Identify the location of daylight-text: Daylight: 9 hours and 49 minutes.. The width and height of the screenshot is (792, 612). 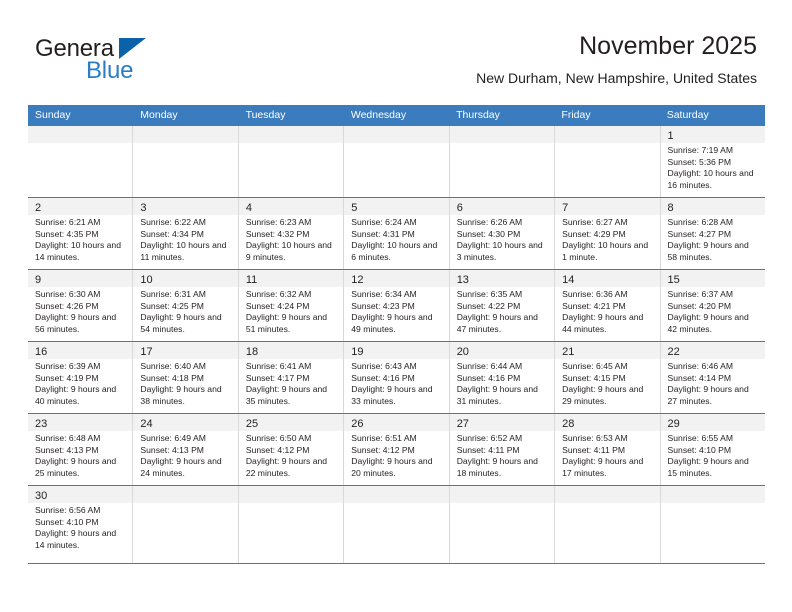
(392, 323).